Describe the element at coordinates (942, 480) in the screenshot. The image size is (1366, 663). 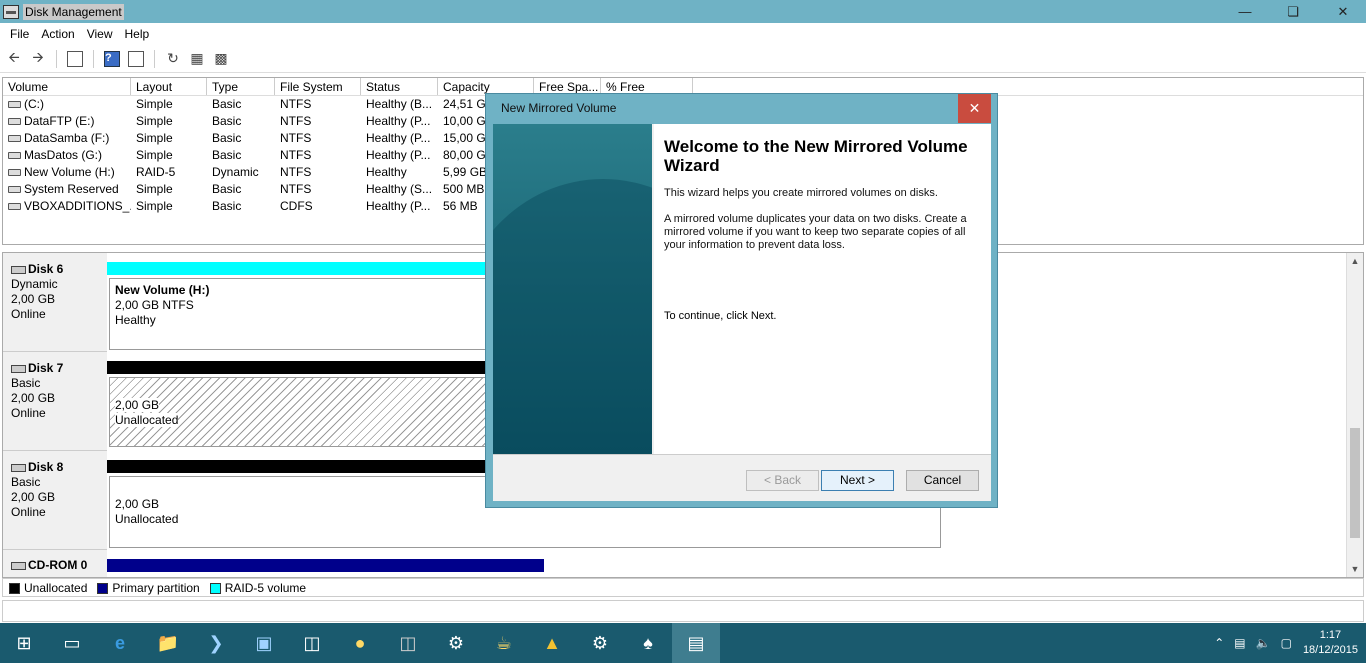
I see `cancel-button: Cancel` at that location.